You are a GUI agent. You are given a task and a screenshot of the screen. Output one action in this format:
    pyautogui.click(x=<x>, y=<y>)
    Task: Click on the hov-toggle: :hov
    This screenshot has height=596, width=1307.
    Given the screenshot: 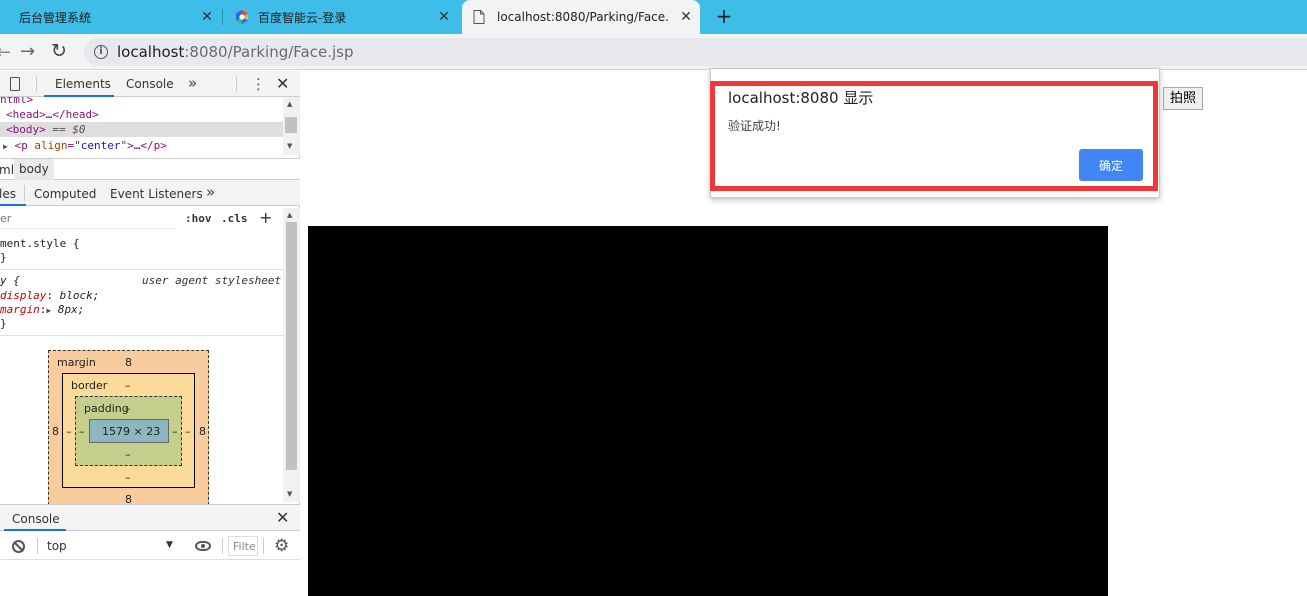 What is the action you would take?
    pyautogui.click(x=198, y=218)
    